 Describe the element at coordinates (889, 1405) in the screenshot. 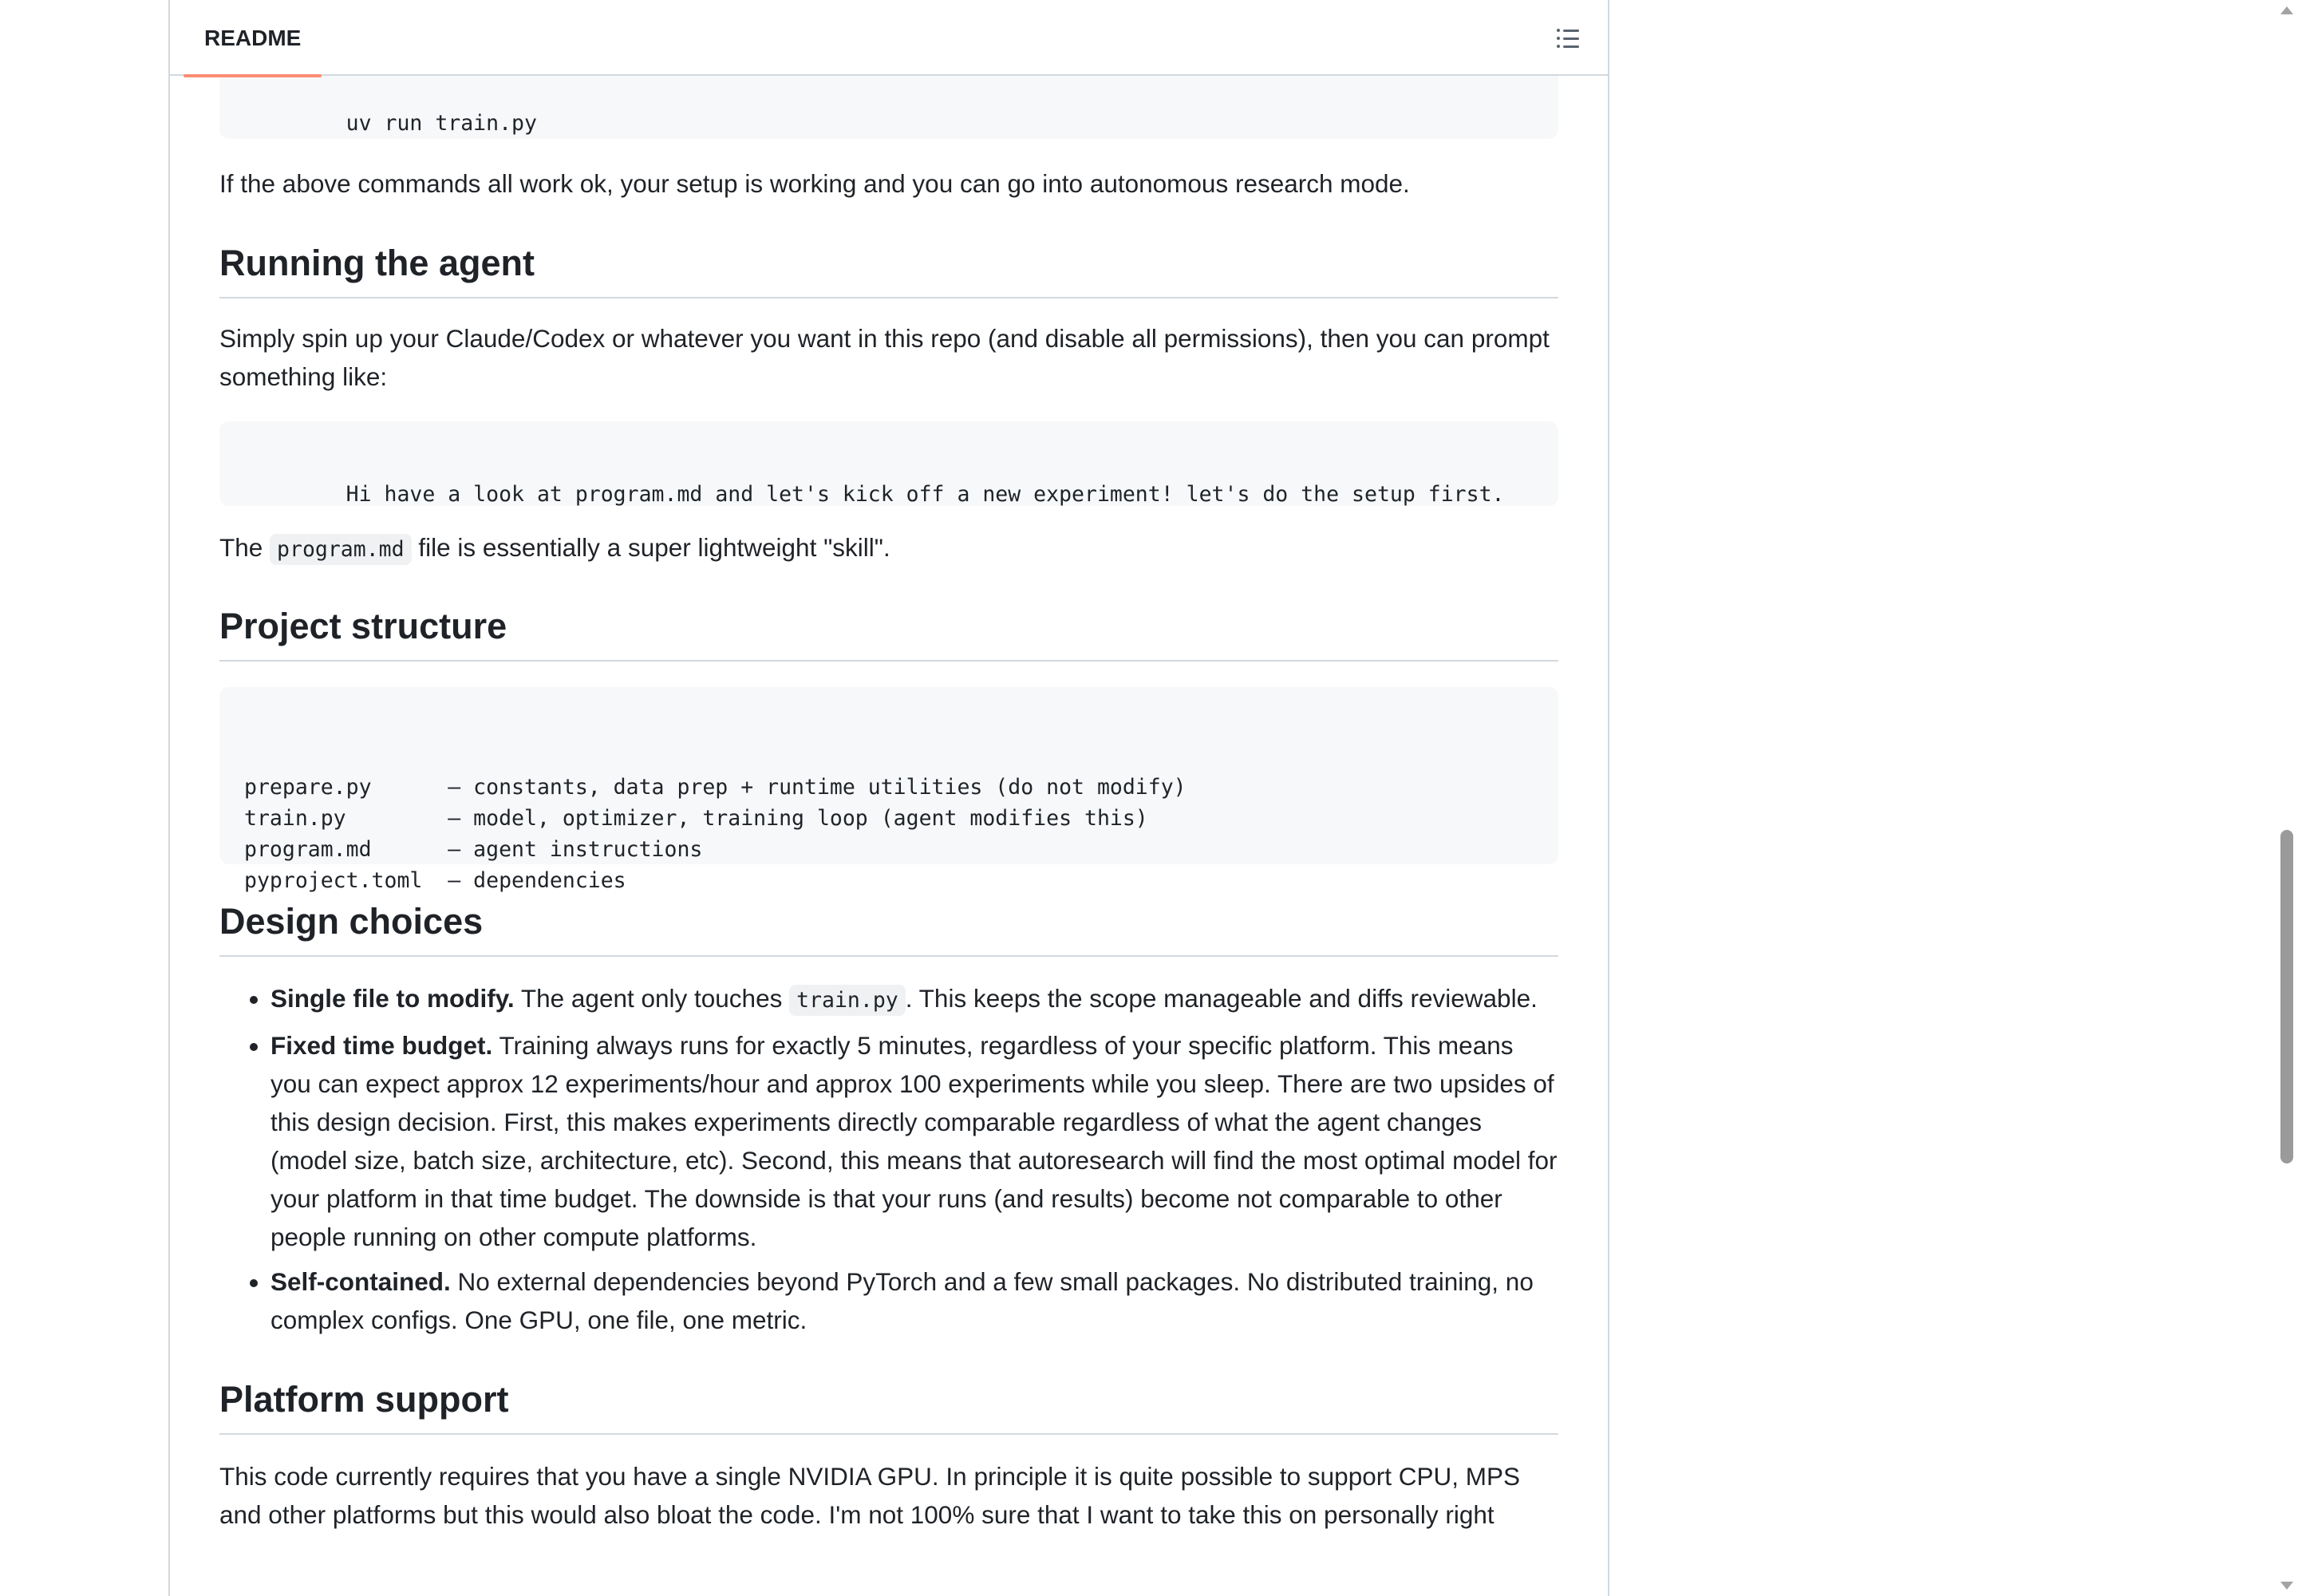

I see `heading-platform-support: Platform support` at that location.